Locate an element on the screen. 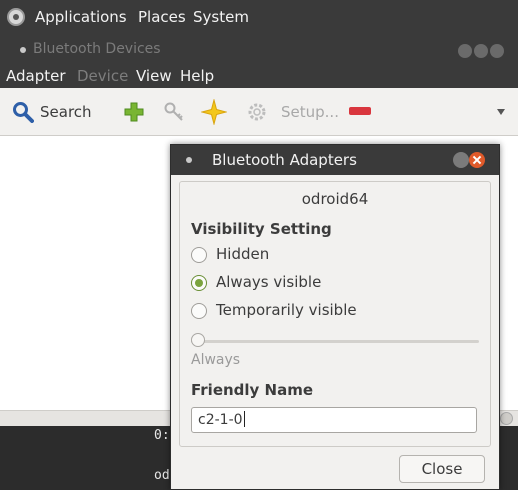 The height and width of the screenshot is (490, 518). radio-hidden: Hidden is located at coordinates (246, 255).